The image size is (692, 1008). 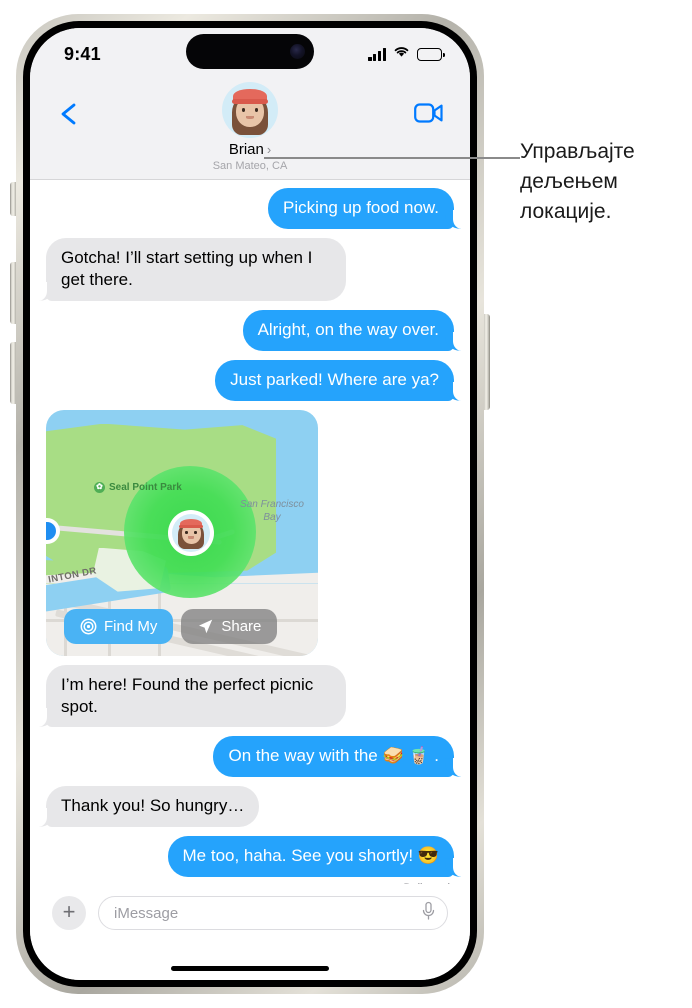 I want to click on cellular-signal-icon, so click(x=377, y=54).